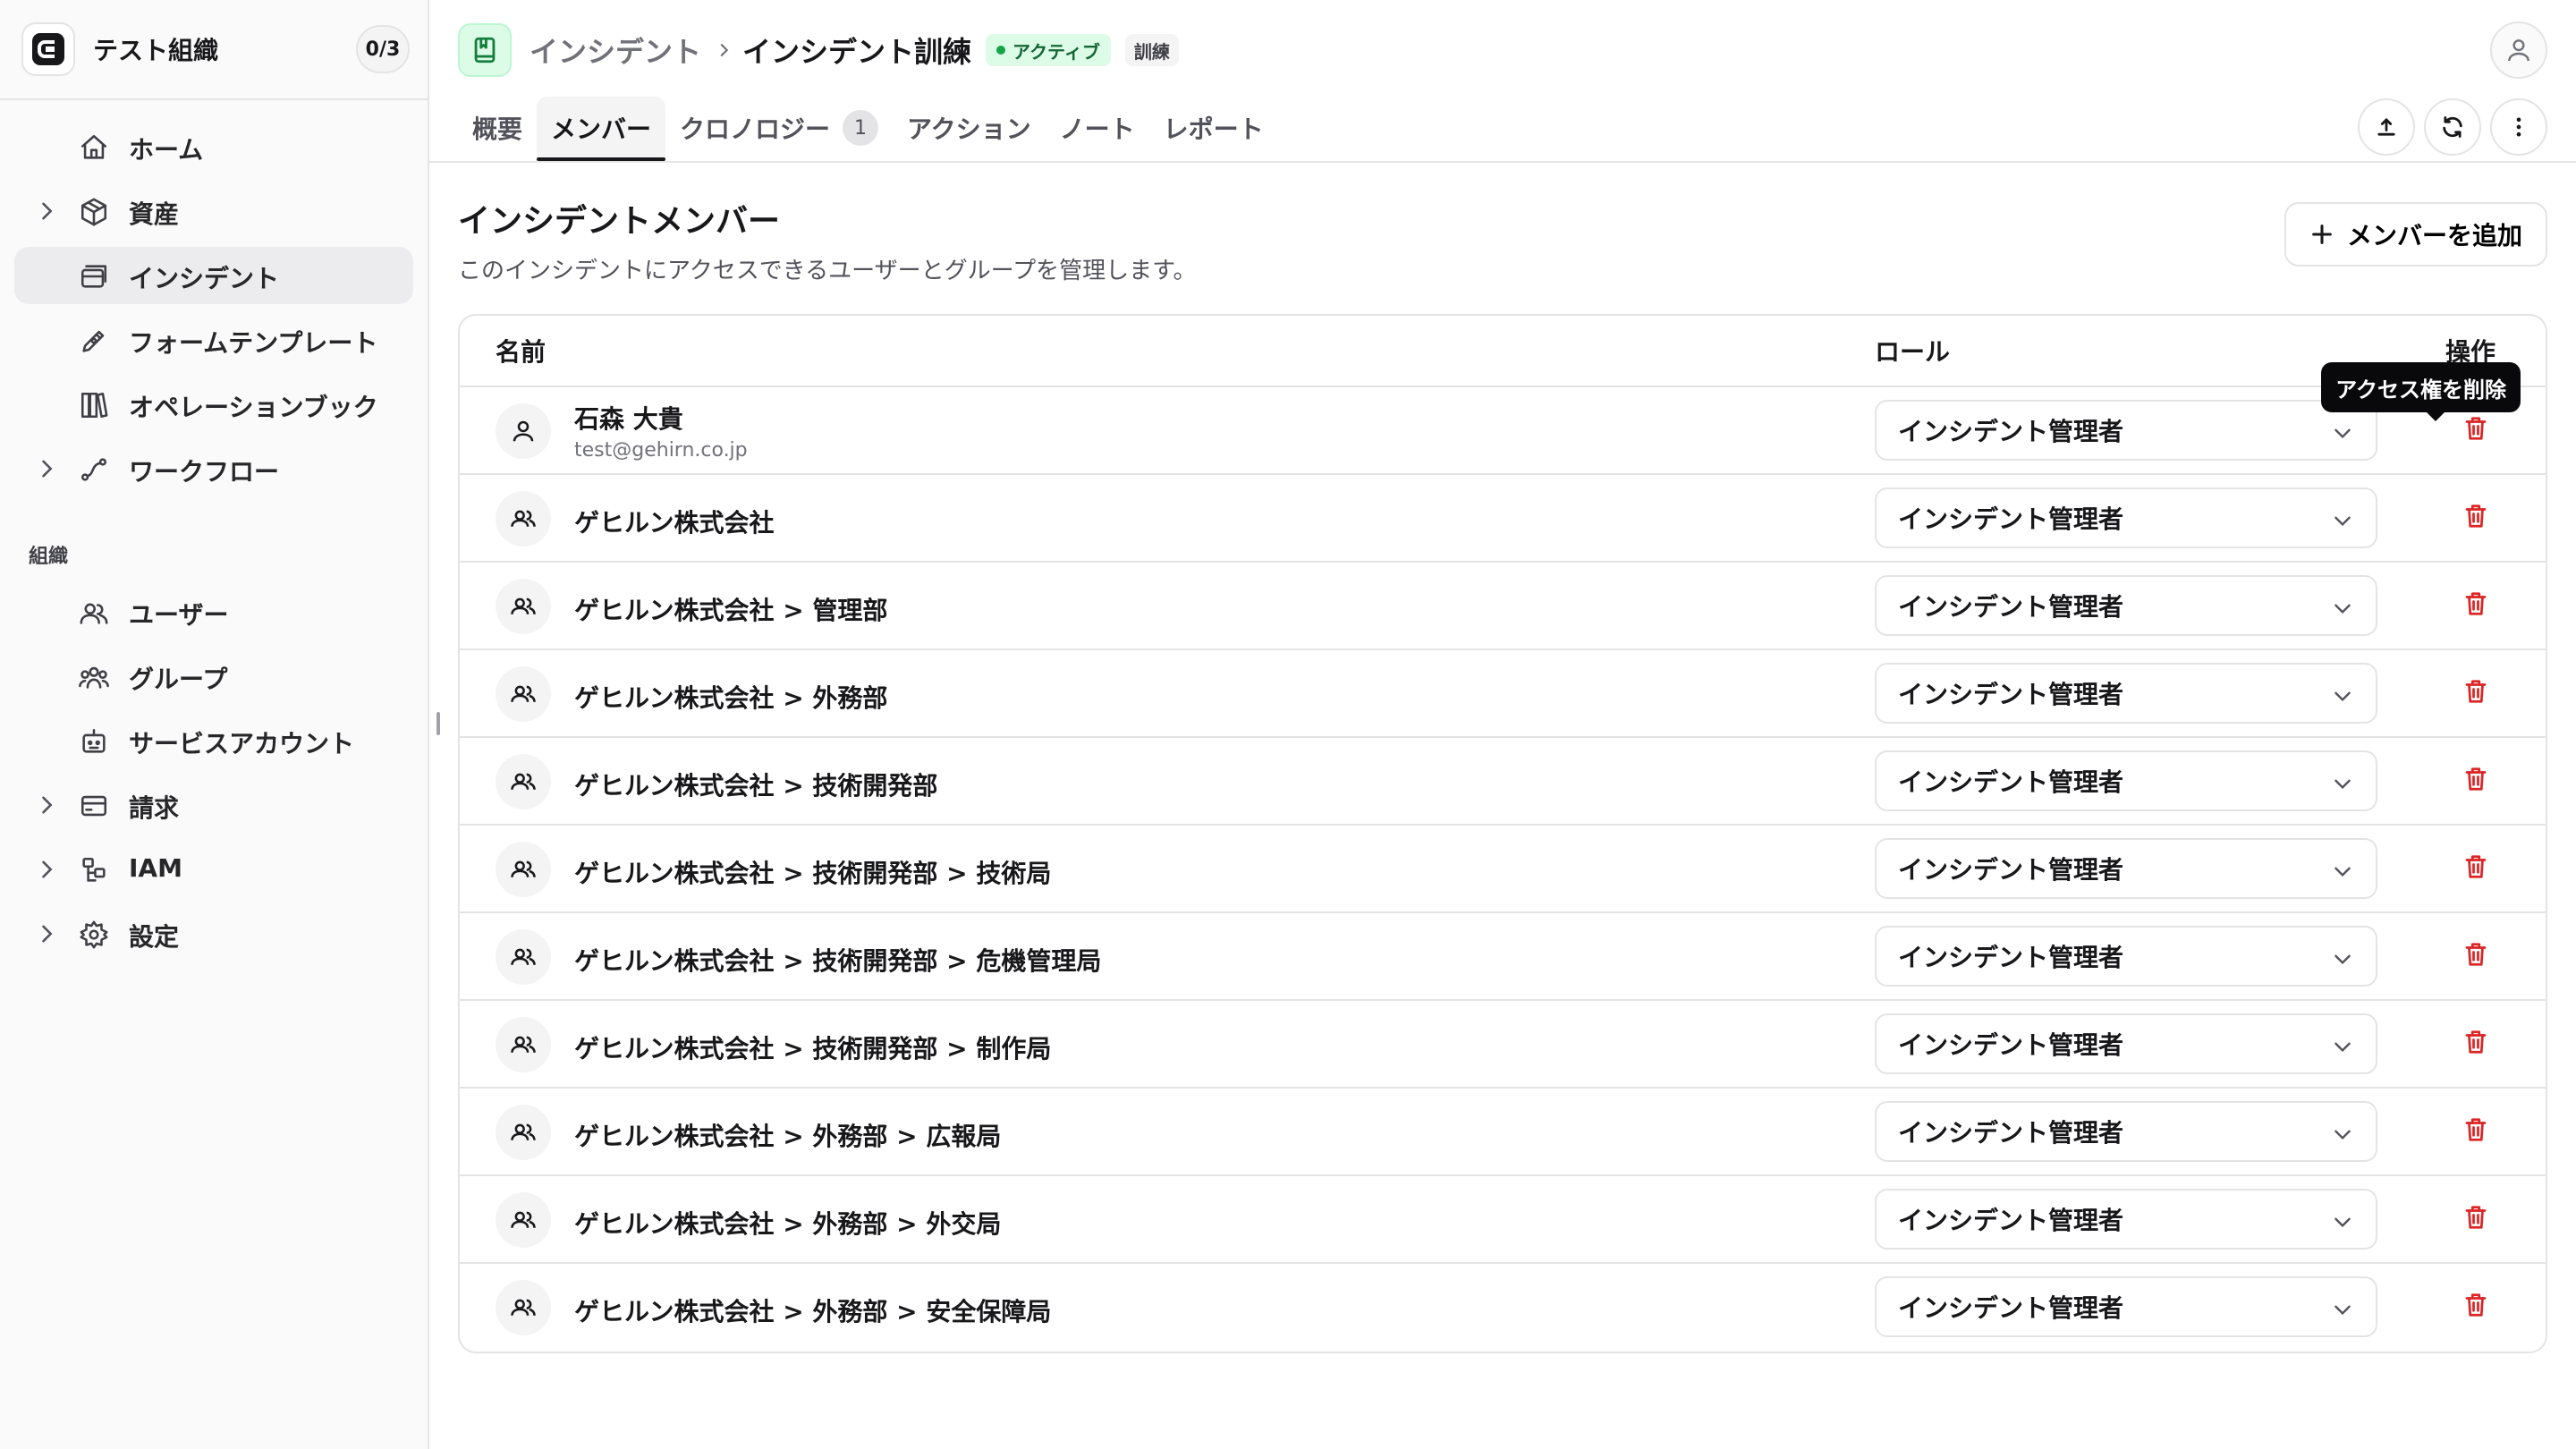 The height and width of the screenshot is (1449, 2576). Describe the element at coordinates (94, 873) in the screenshot. I see `iam-icon` at that location.